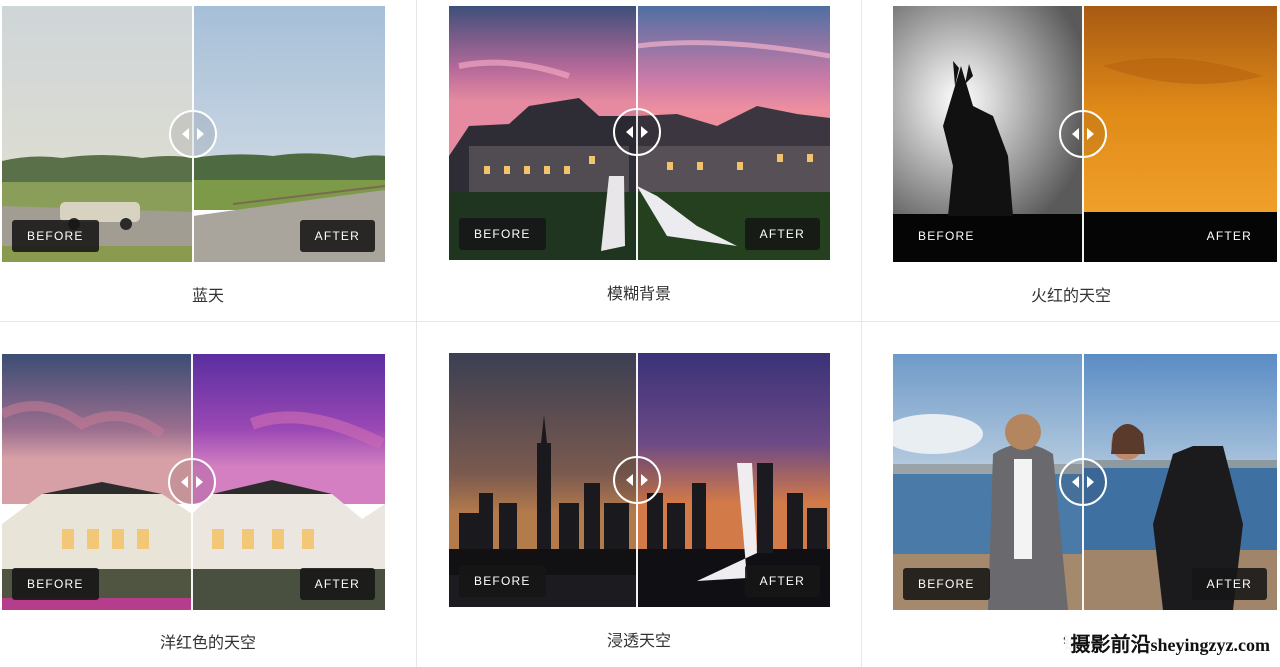  What do you see at coordinates (638, 293) in the screenshot?
I see `card-caption: 模糊背景` at bounding box center [638, 293].